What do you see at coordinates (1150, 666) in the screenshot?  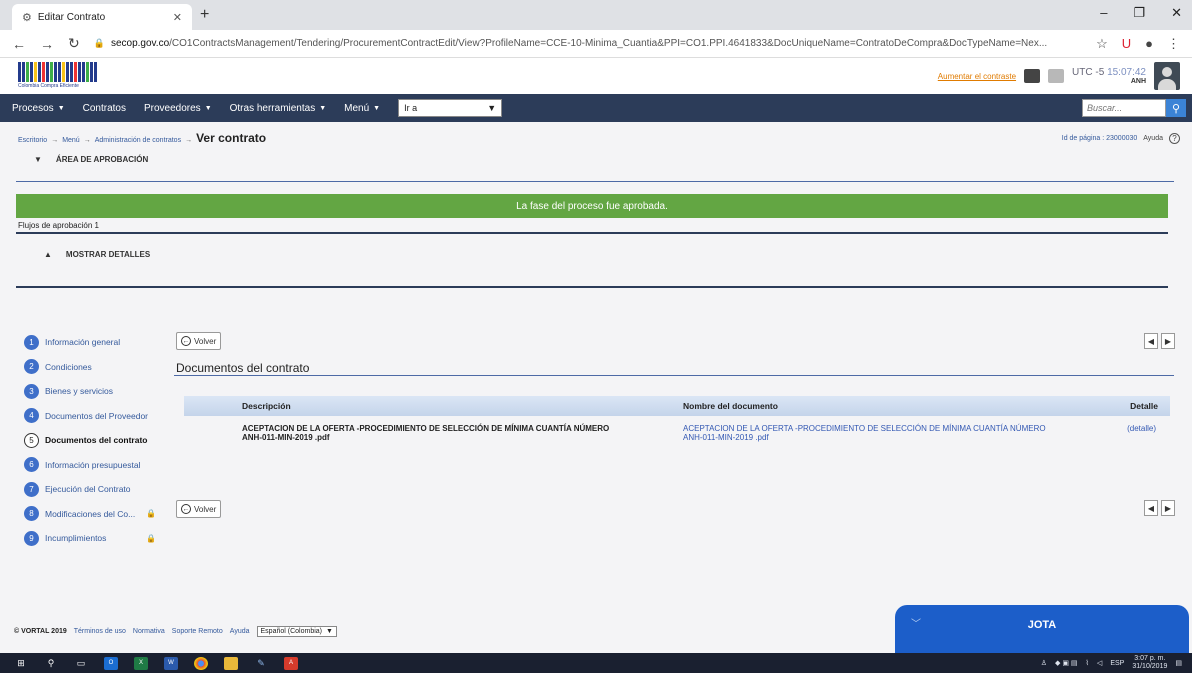 I see `clock-date: 31/10/2019` at bounding box center [1150, 666].